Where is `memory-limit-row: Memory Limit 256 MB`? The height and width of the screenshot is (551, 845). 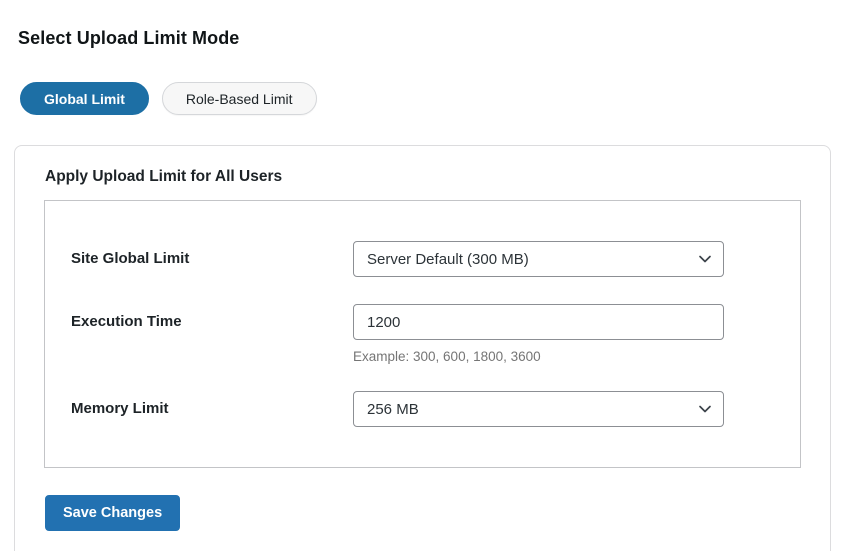
memory-limit-row: Memory Limit 256 MB is located at coordinates (422, 409).